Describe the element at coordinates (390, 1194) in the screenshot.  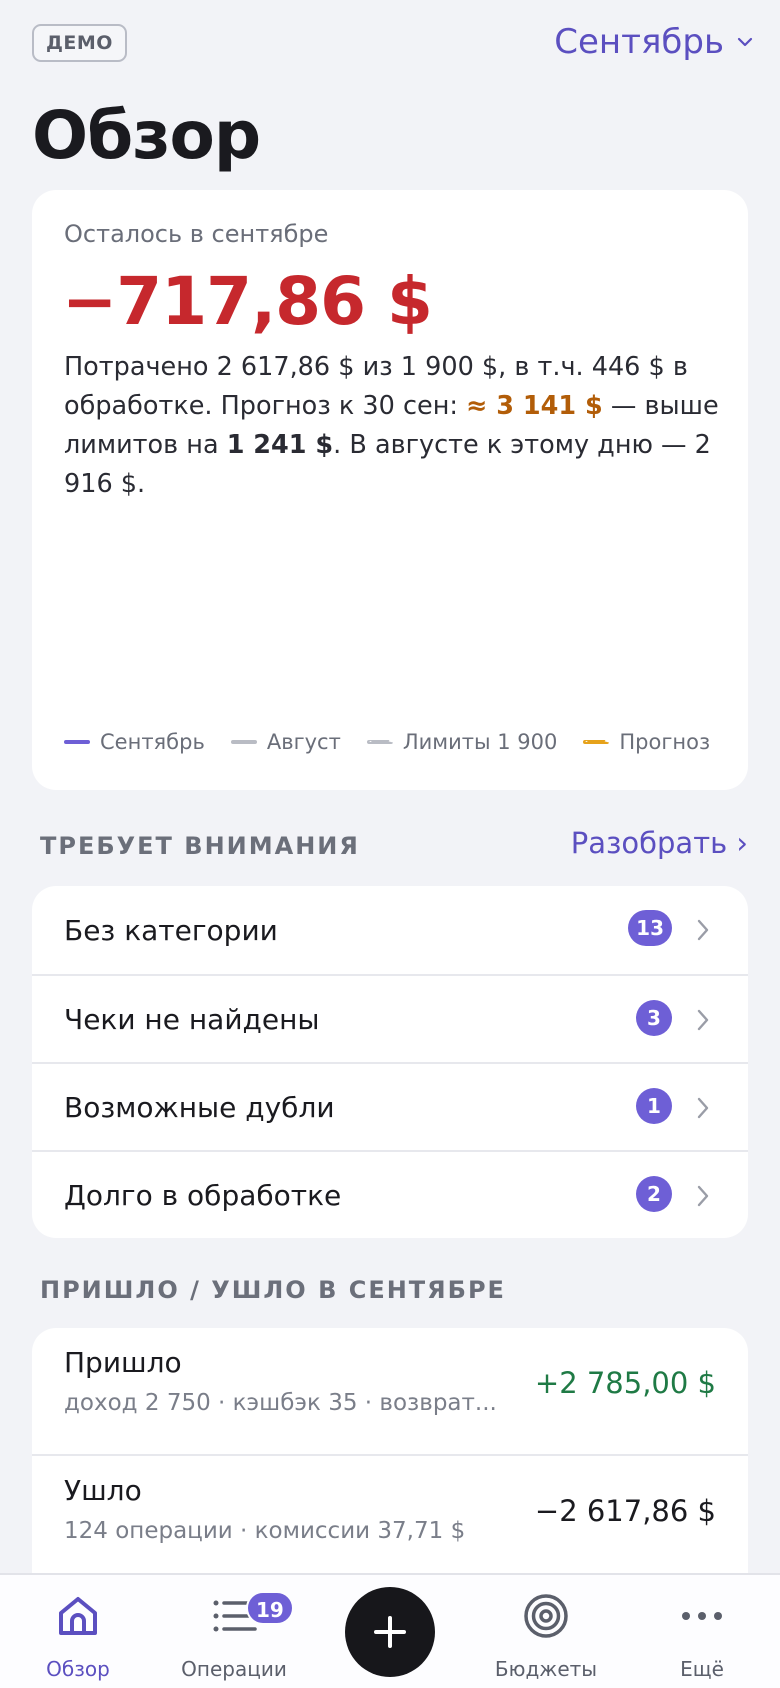
I see `attention-item-pending: Долго в обработке 2` at that location.